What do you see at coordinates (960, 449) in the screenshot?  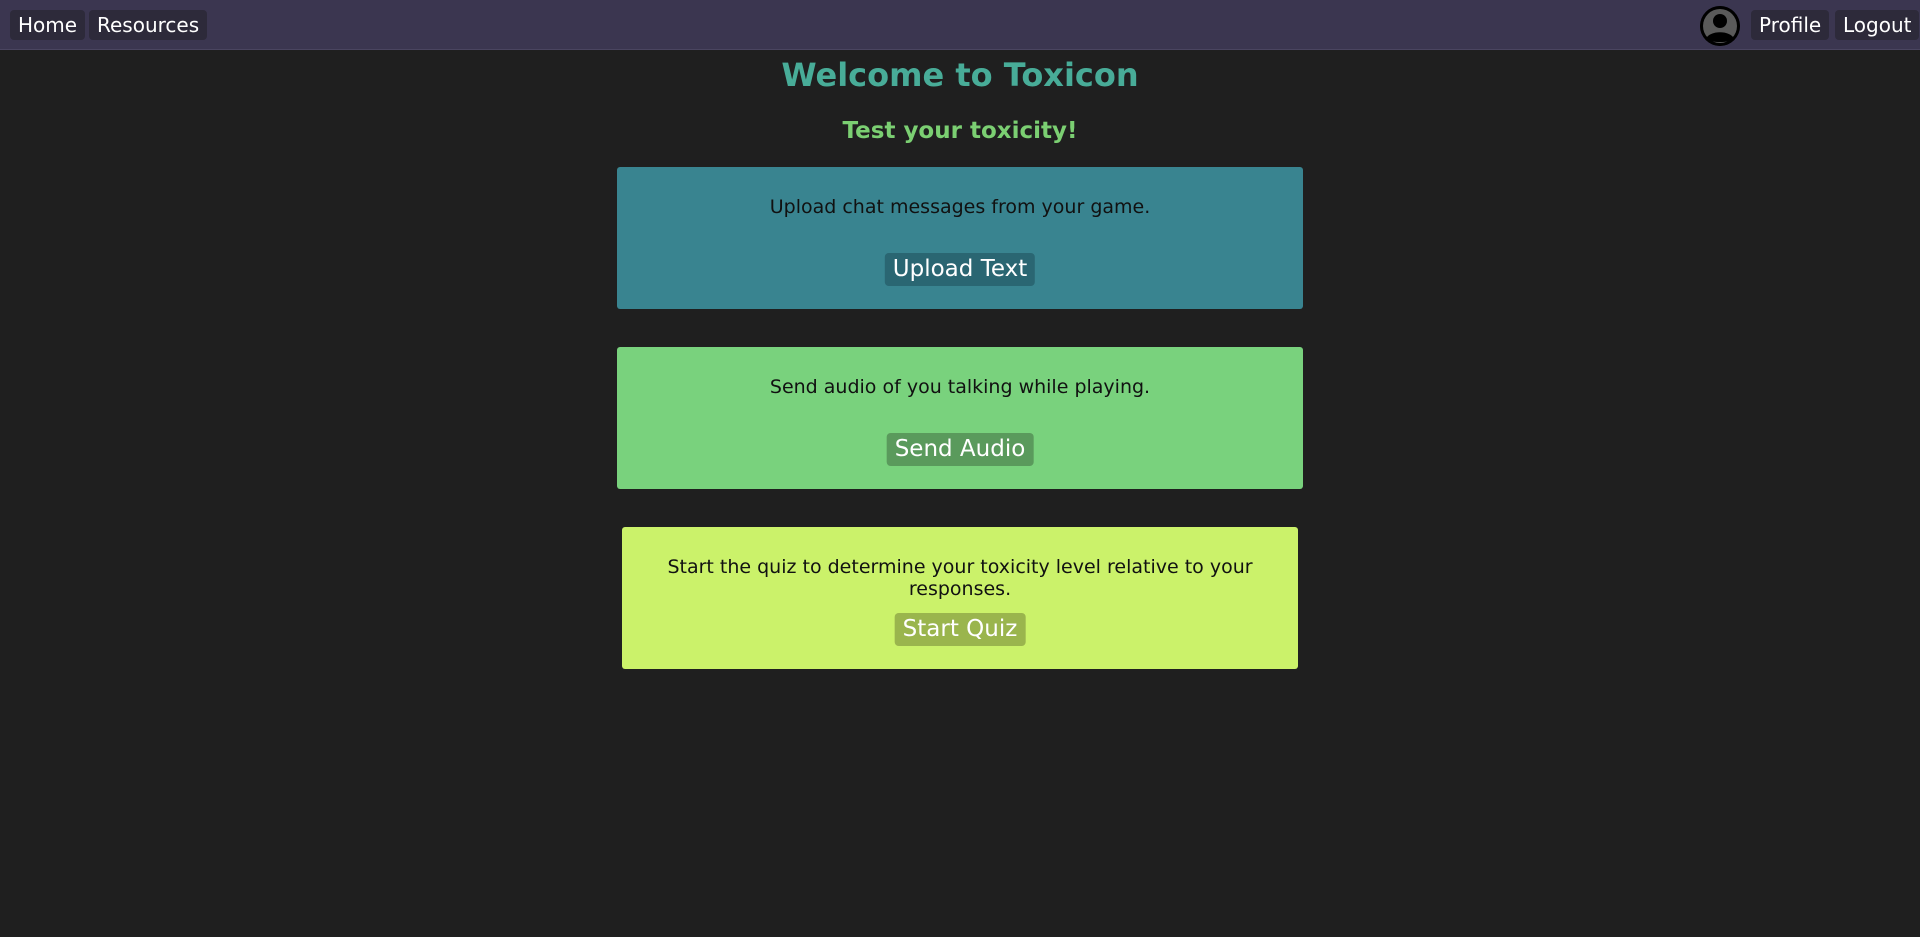 I see `send-audio-button: Send Audio` at bounding box center [960, 449].